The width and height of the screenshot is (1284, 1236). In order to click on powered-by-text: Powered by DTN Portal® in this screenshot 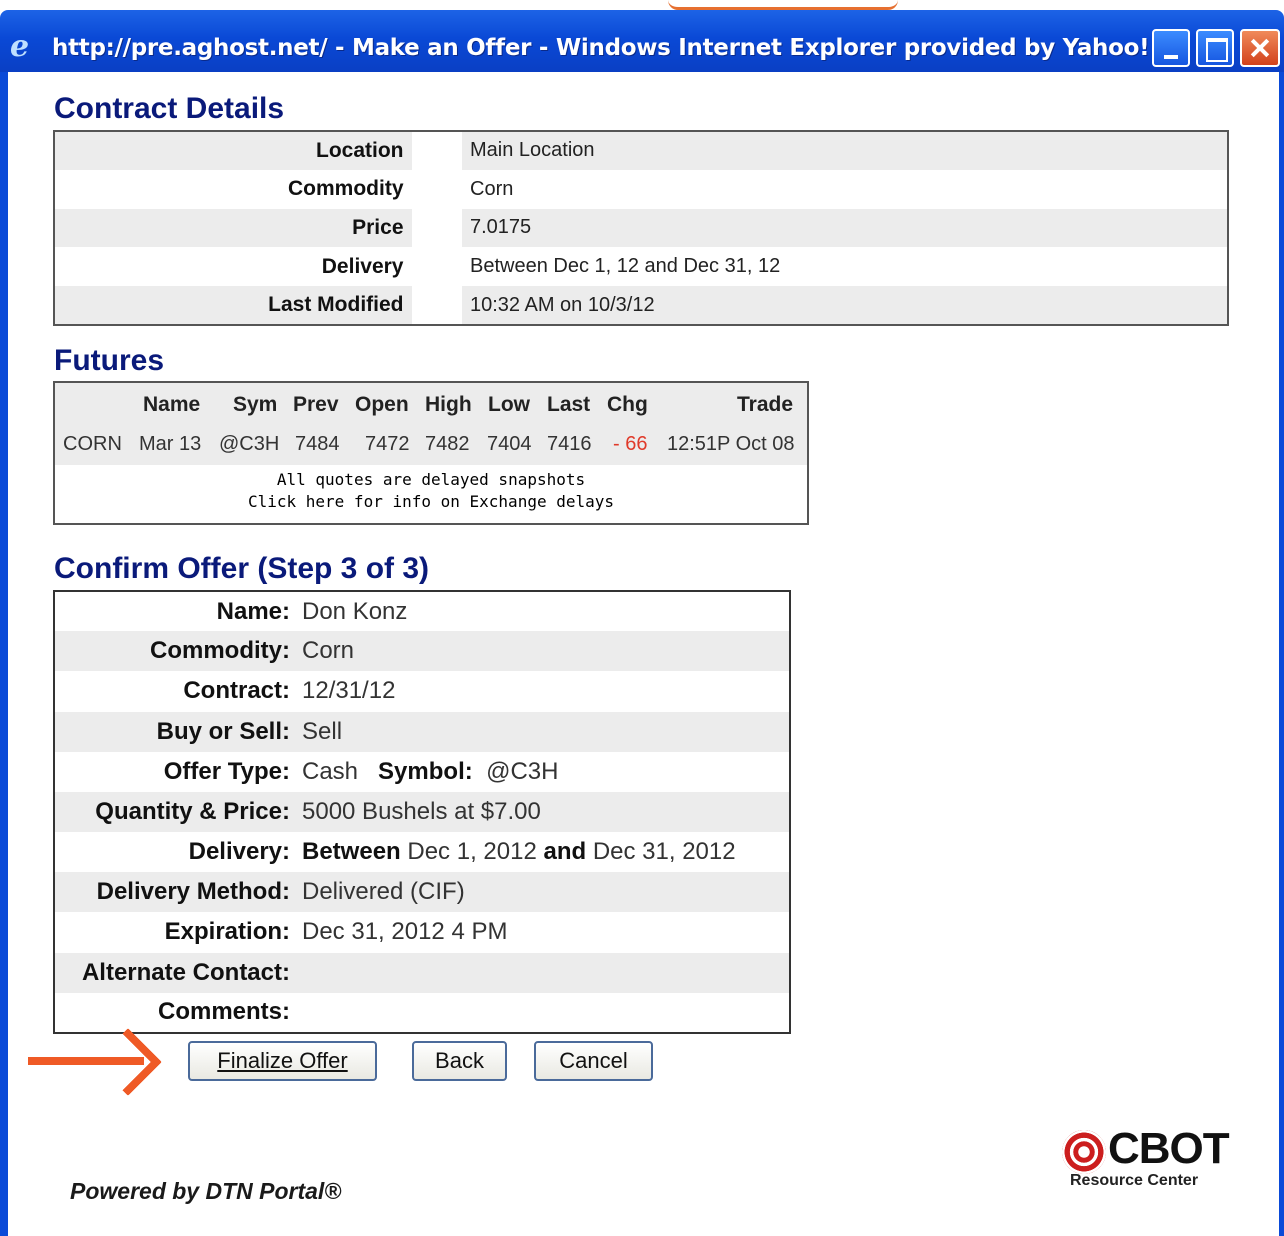, I will do `click(206, 1191)`.